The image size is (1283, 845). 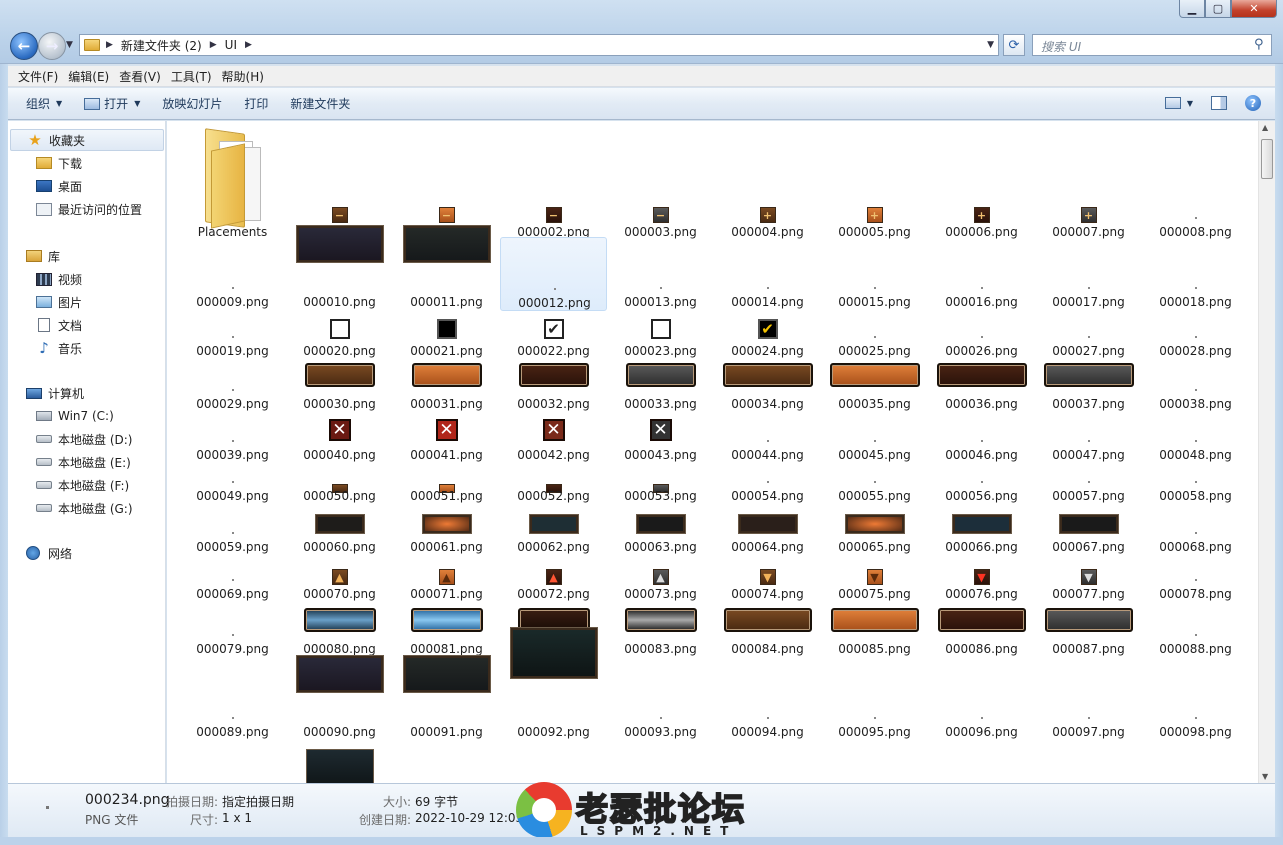 What do you see at coordinates (437, 802) in the screenshot?
I see `size-value: 69 字节` at bounding box center [437, 802].